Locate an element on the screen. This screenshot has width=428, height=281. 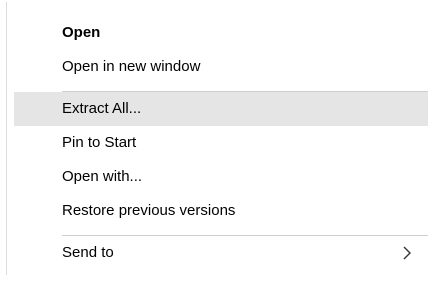
menu-item-open-in-new-window: Open in new window is located at coordinates (221, 67).